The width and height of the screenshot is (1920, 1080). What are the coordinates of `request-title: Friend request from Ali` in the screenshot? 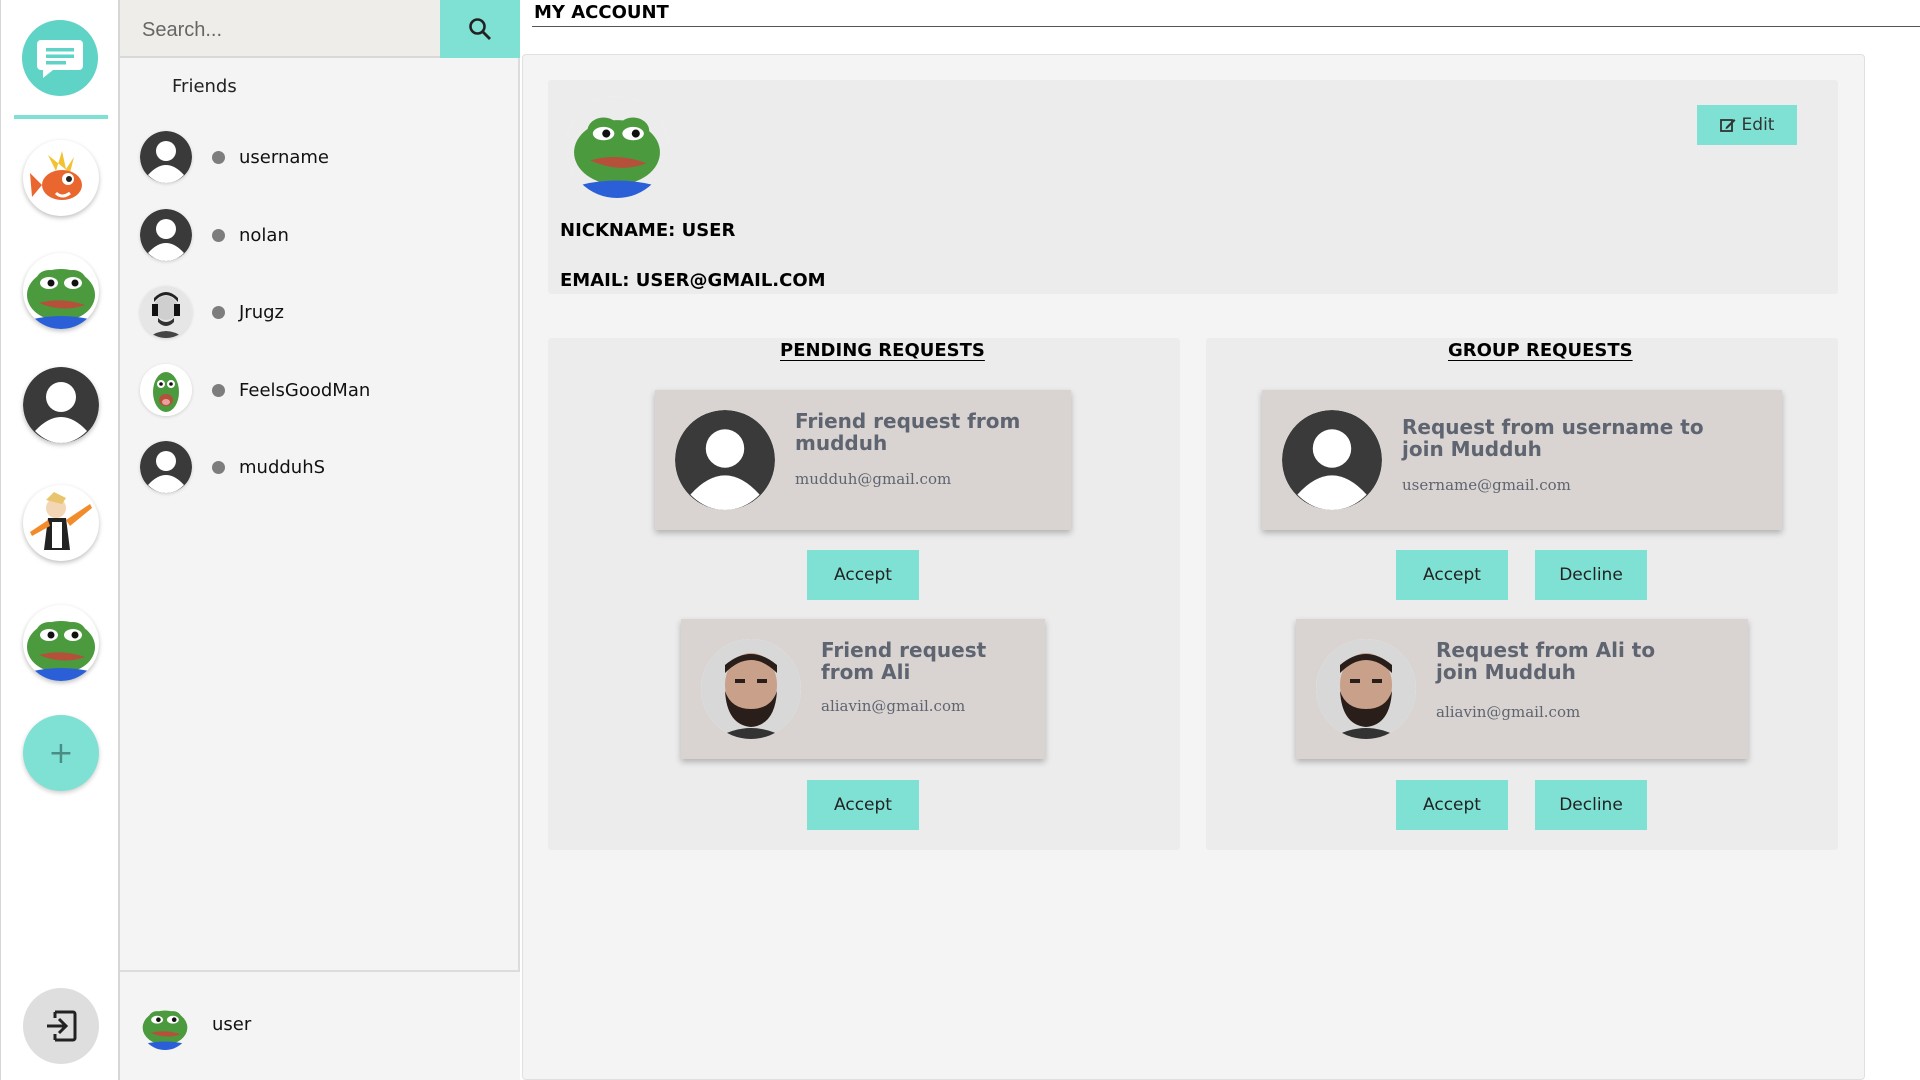 It's located at (904, 661).